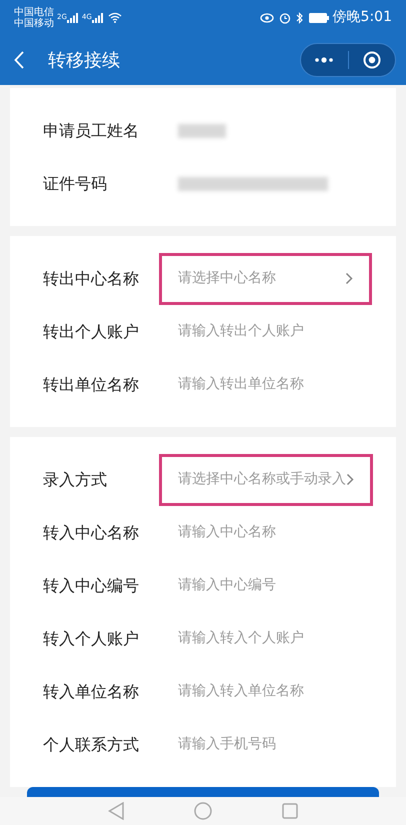 The width and height of the screenshot is (406, 825). What do you see at coordinates (290, 810) in the screenshot?
I see `recent-square-icon` at bounding box center [290, 810].